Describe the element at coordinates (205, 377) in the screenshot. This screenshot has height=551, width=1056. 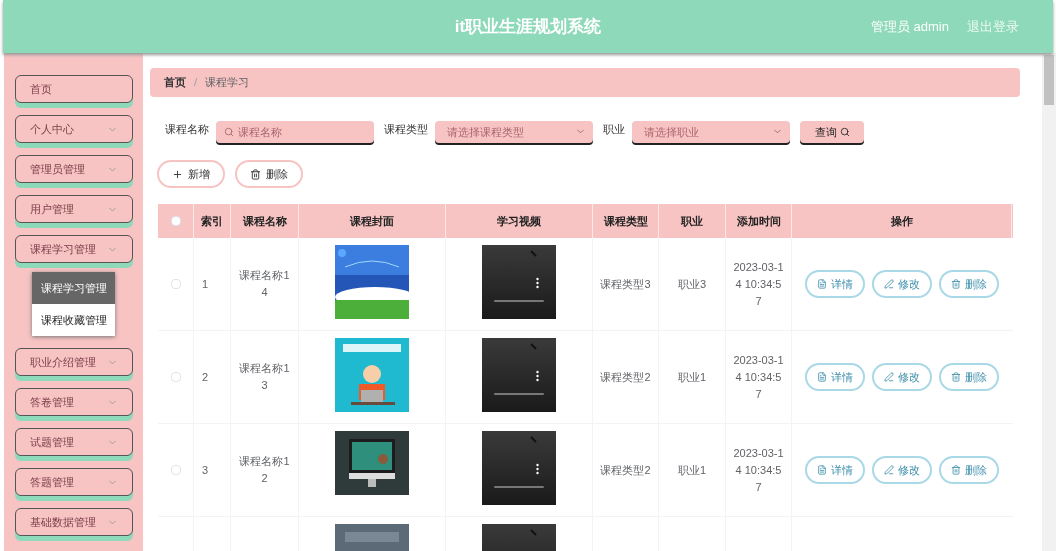
I see `table-cell-text: 2` at that location.